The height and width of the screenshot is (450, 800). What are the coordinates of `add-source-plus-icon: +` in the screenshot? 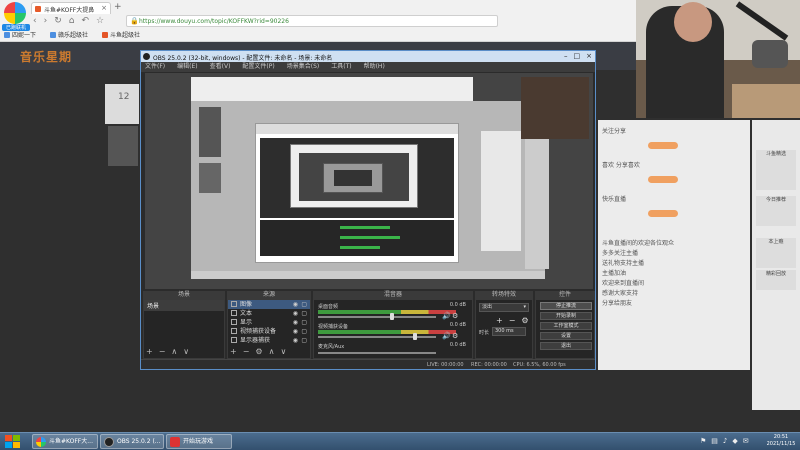 It's located at (233, 352).